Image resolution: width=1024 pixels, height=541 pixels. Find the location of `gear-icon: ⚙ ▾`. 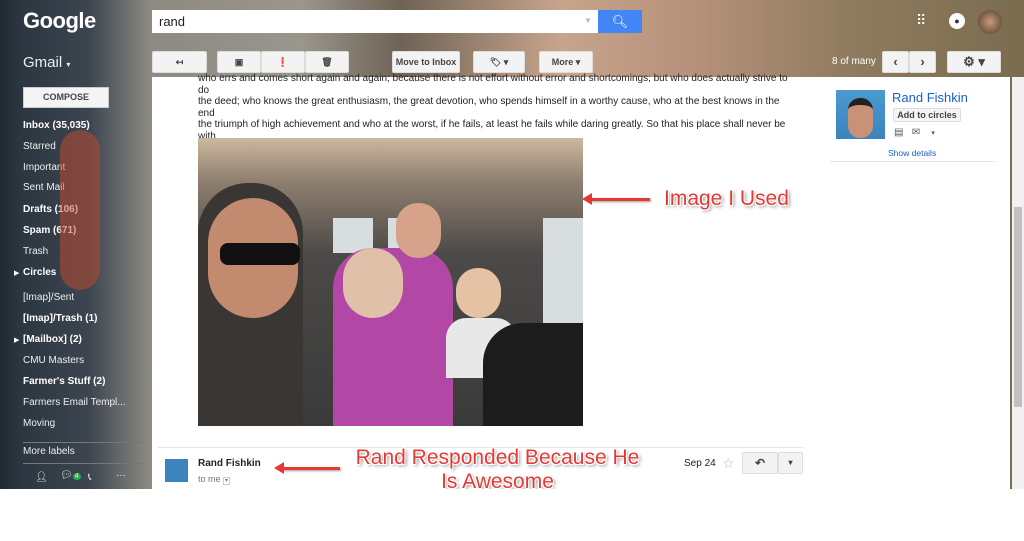

gear-icon: ⚙ ▾ is located at coordinates (974, 61).